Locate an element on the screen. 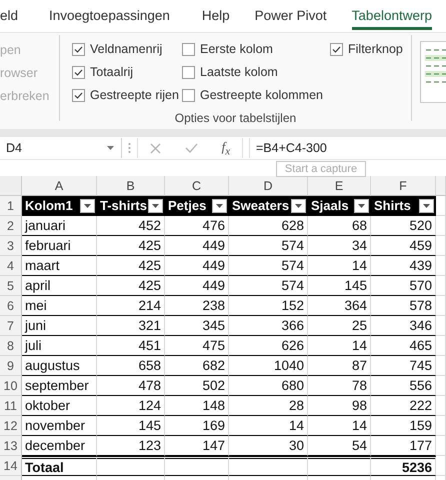  table-cell: 346 is located at coordinates (403, 326).